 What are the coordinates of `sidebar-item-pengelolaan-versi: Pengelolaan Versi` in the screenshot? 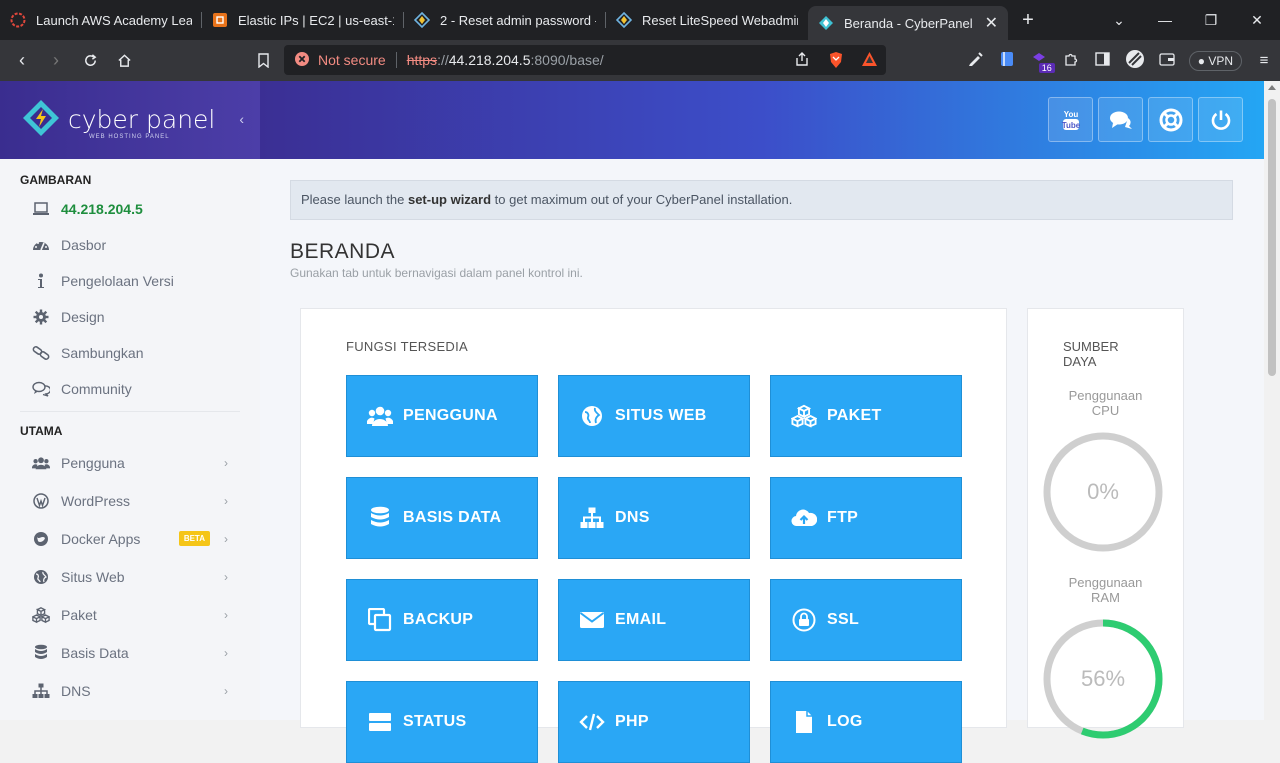 It's located at (130, 281).